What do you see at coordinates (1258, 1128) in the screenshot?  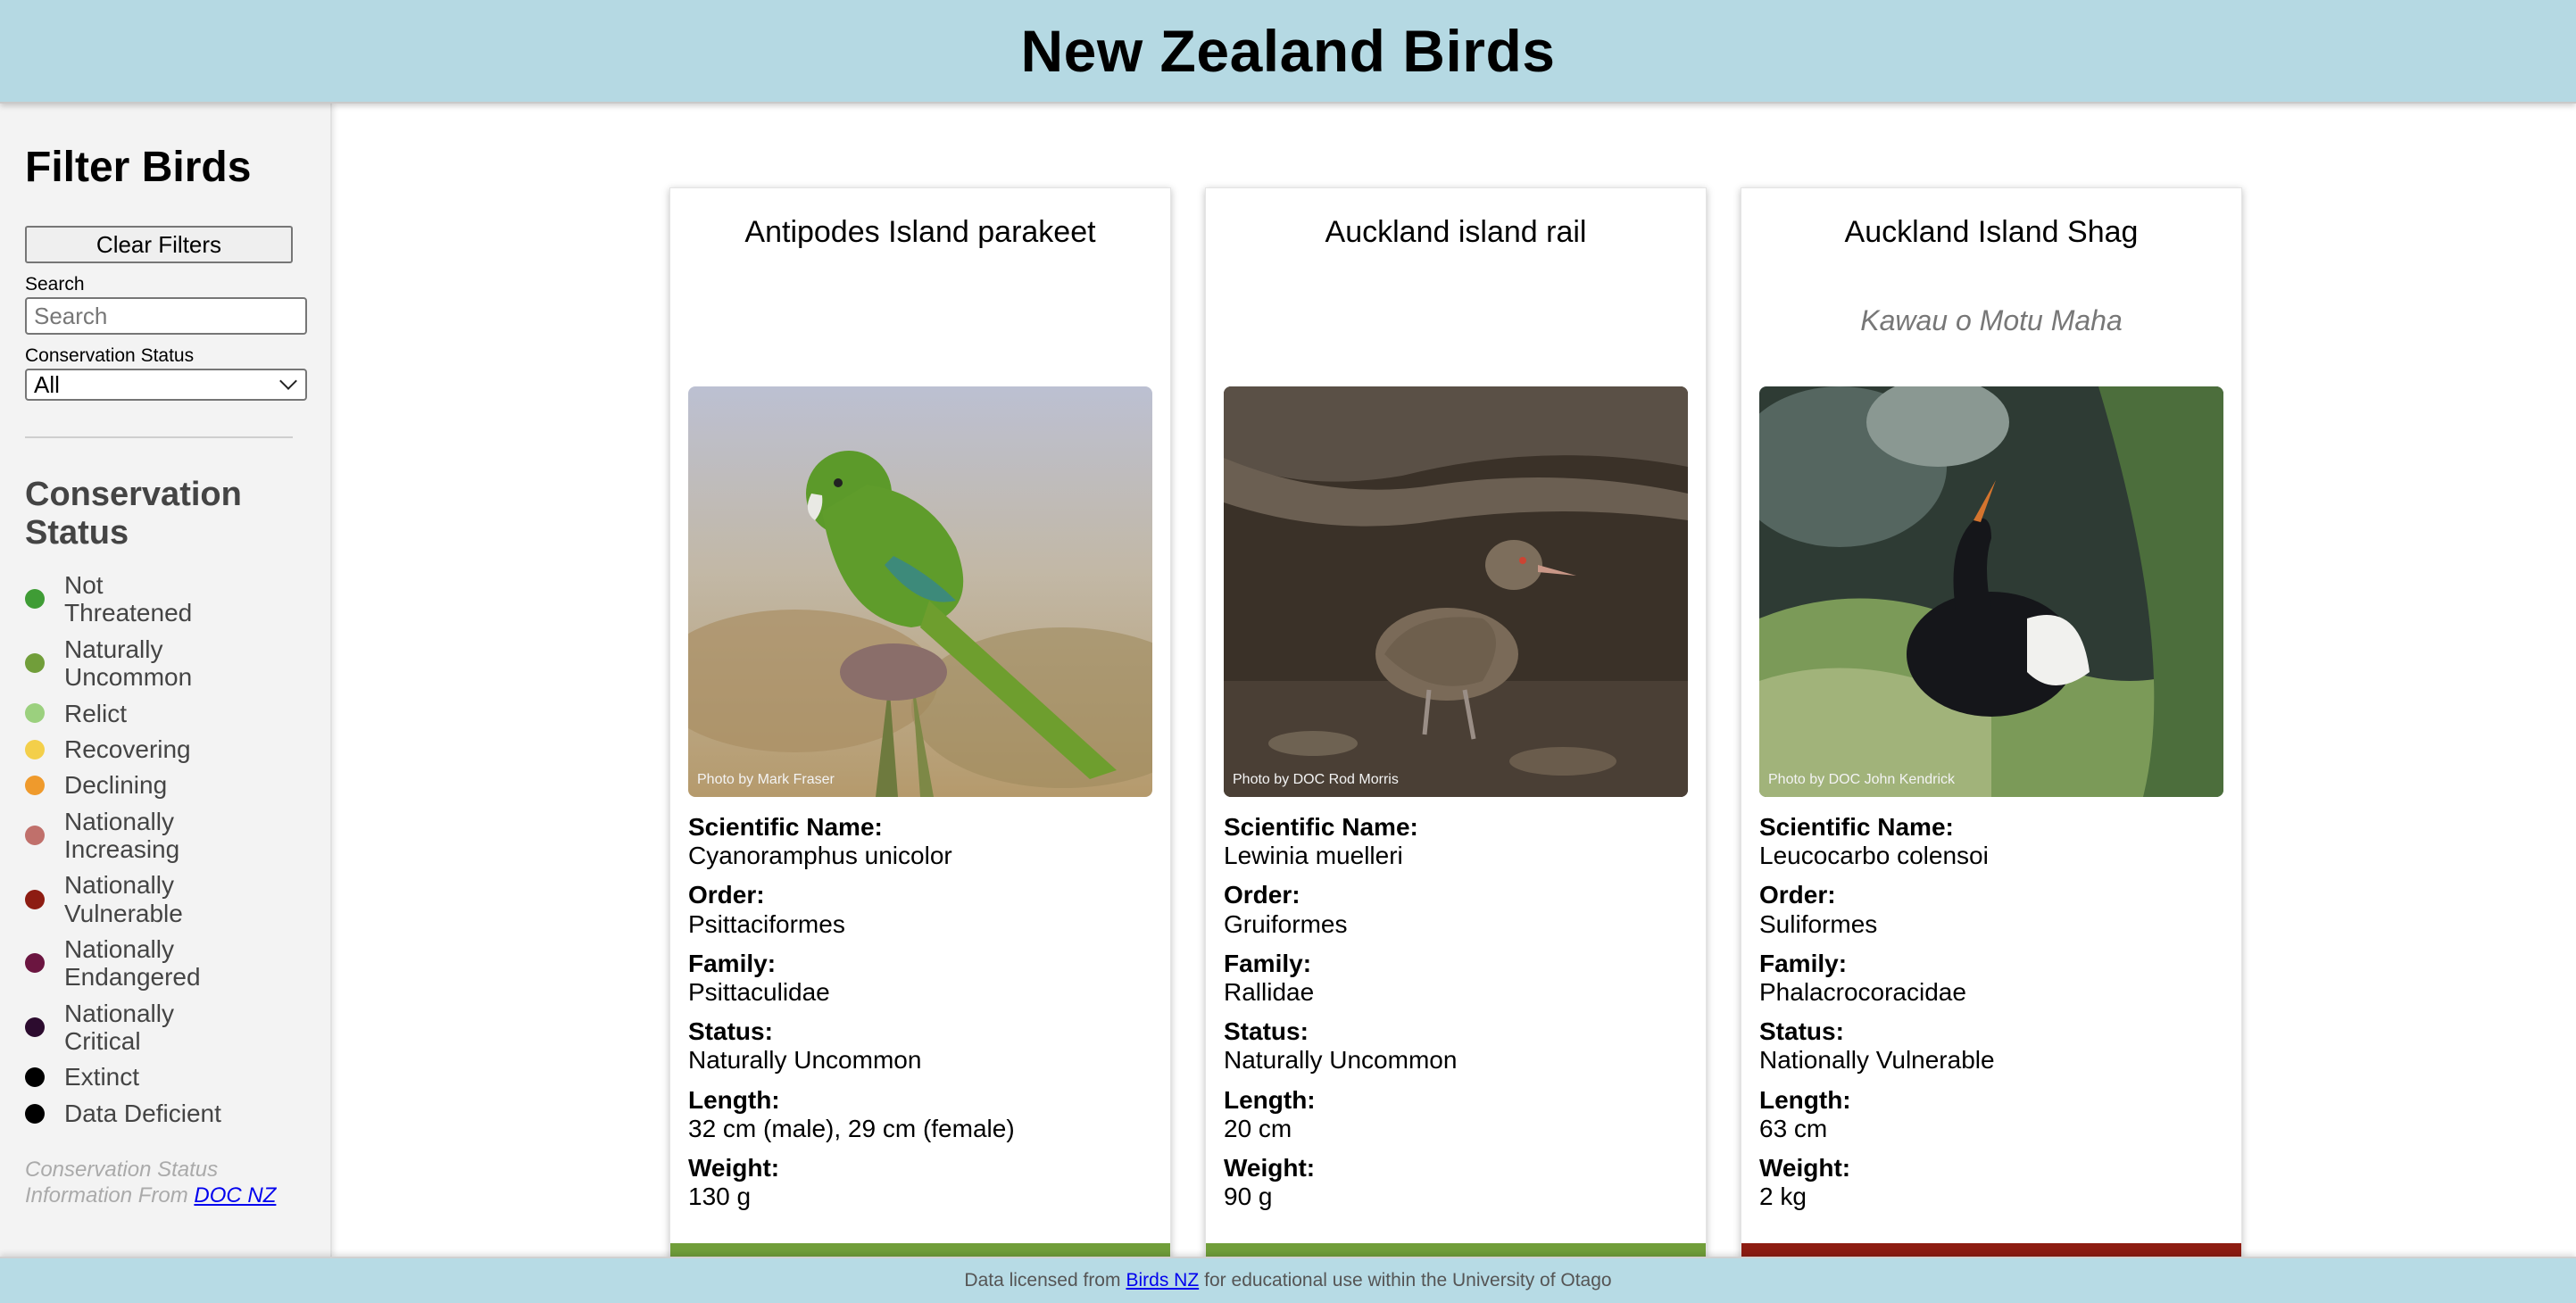 I see `length-value: 20 cm` at bounding box center [1258, 1128].